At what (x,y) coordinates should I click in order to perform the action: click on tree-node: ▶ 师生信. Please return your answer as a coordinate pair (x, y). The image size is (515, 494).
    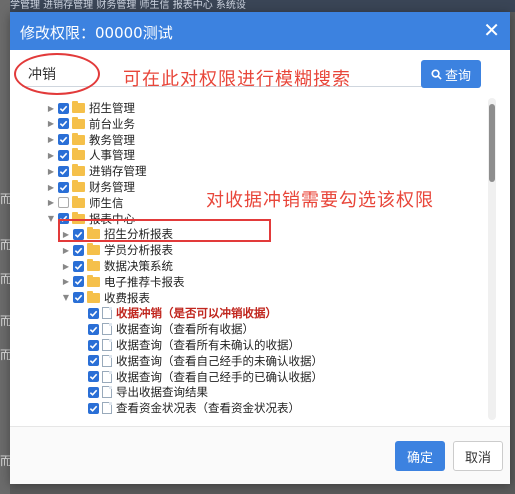
    Looking at the image, I should click on (85, 203).